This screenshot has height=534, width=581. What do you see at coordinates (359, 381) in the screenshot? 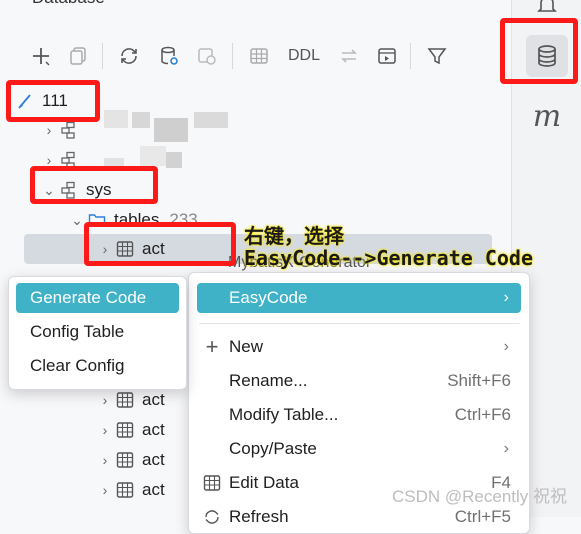
I see `menu-item-rename: Rename... Shift+F6` at bounding box center [359, 381].